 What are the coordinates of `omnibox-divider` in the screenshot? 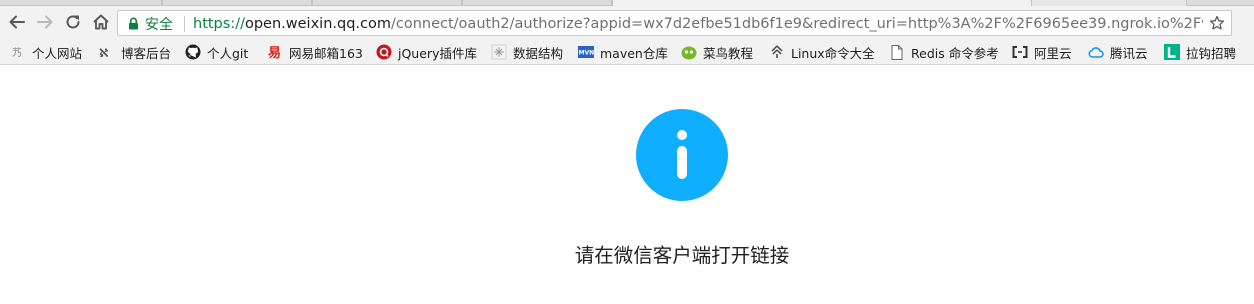 It's located at (184, 24).